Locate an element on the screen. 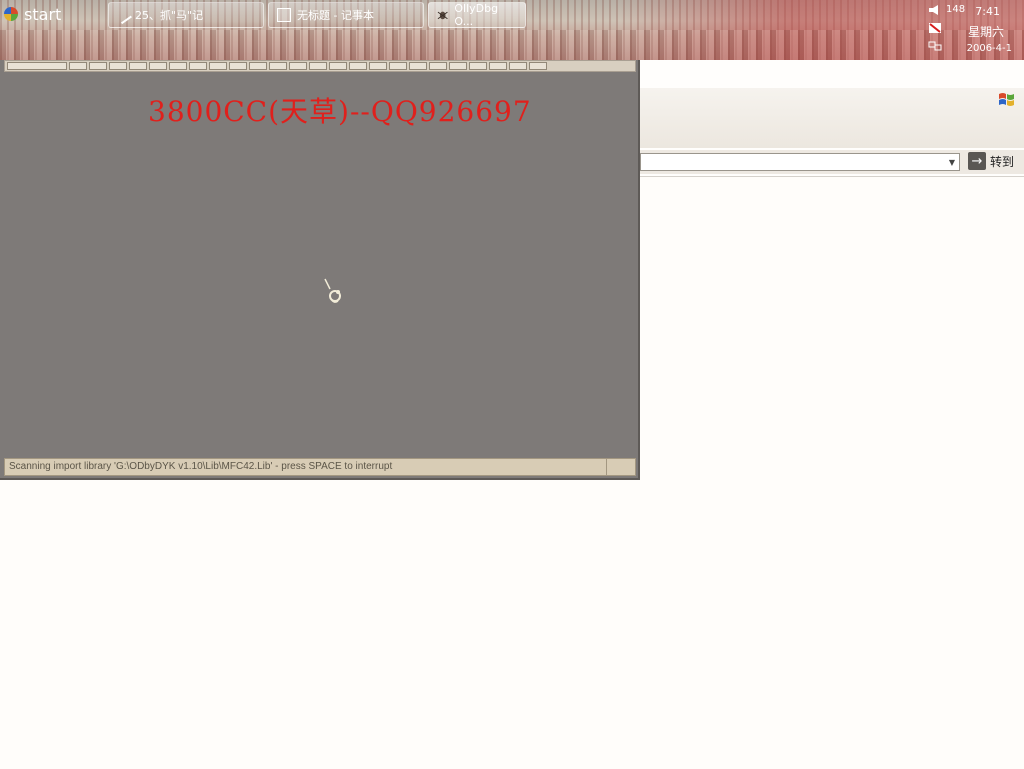 The image size is (1024, 769). busy-cursor-icon is located at coordinates (332, 290).